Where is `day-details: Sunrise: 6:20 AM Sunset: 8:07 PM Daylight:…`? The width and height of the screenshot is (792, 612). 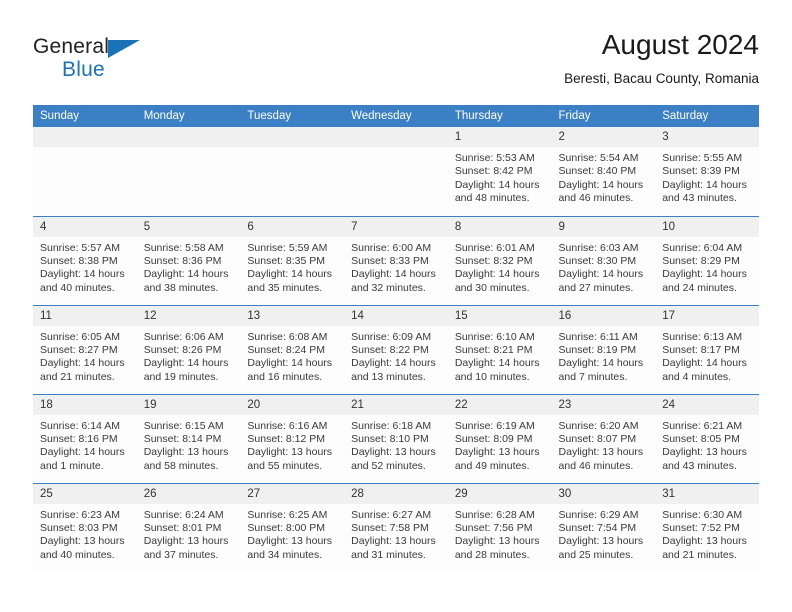
day-details: Sunrise: 6:20 AM Sunset: 8:07 PM Daylight:… is located at coordinates (604, 444).